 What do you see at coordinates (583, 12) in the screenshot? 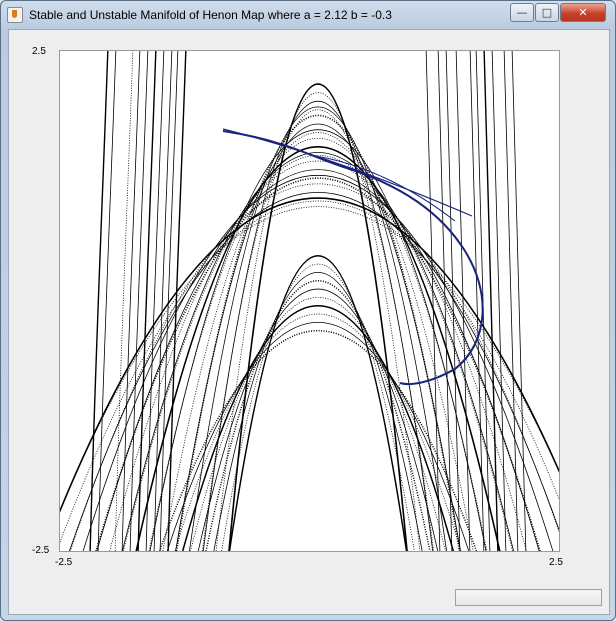
I see `close-button: ✕` at bounding box center [583, 12].